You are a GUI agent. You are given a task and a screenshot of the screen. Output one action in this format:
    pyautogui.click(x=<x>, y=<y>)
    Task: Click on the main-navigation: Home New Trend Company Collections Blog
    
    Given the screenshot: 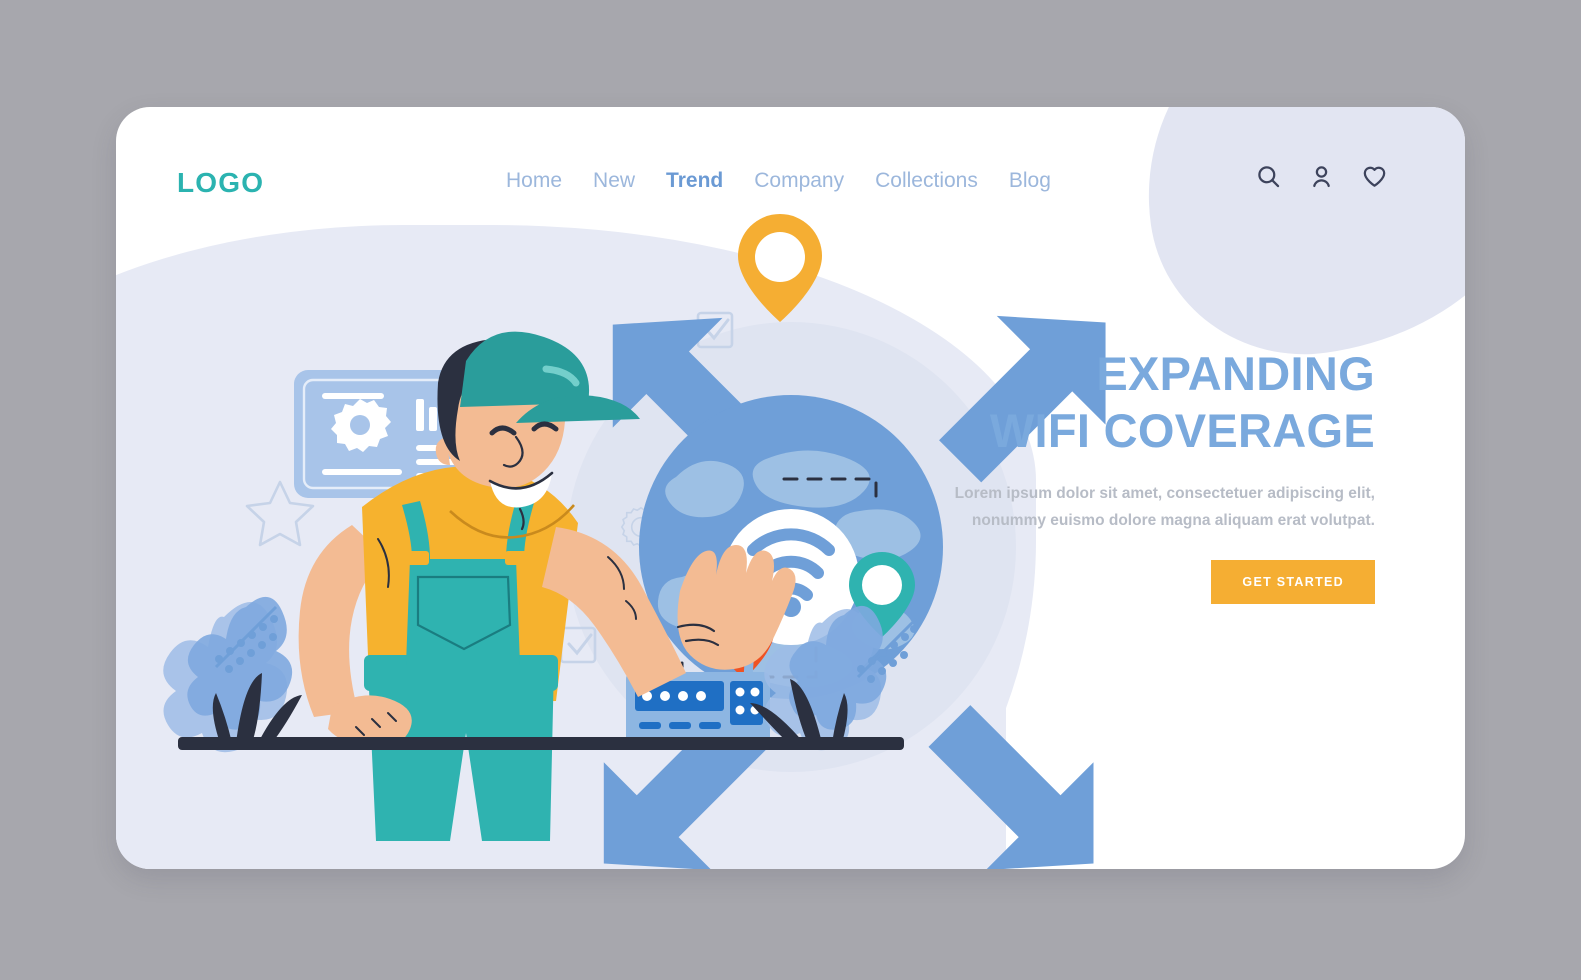 What is the action you would take?
    pyautogui.click(x=778, y=181)
    